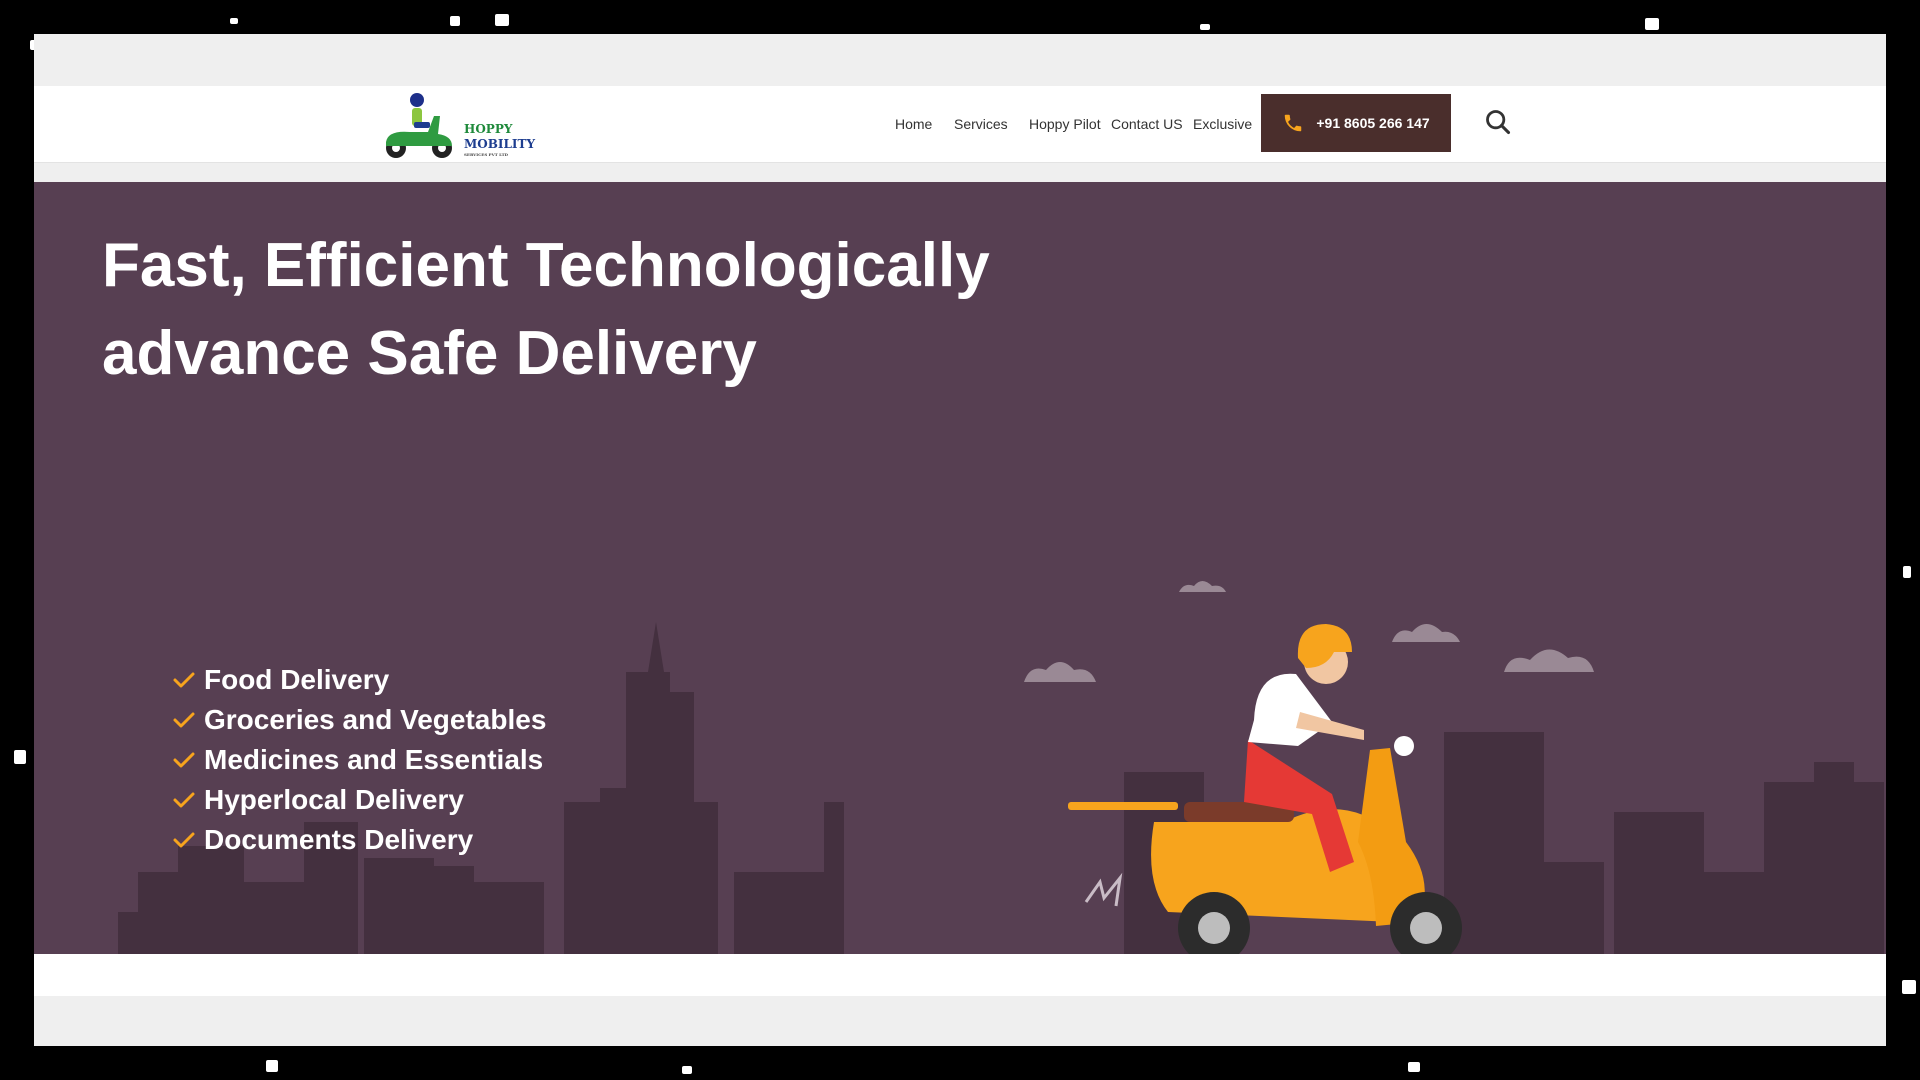  I want to click on service-label: Hyperlocal Delivery, so click(334, 799).